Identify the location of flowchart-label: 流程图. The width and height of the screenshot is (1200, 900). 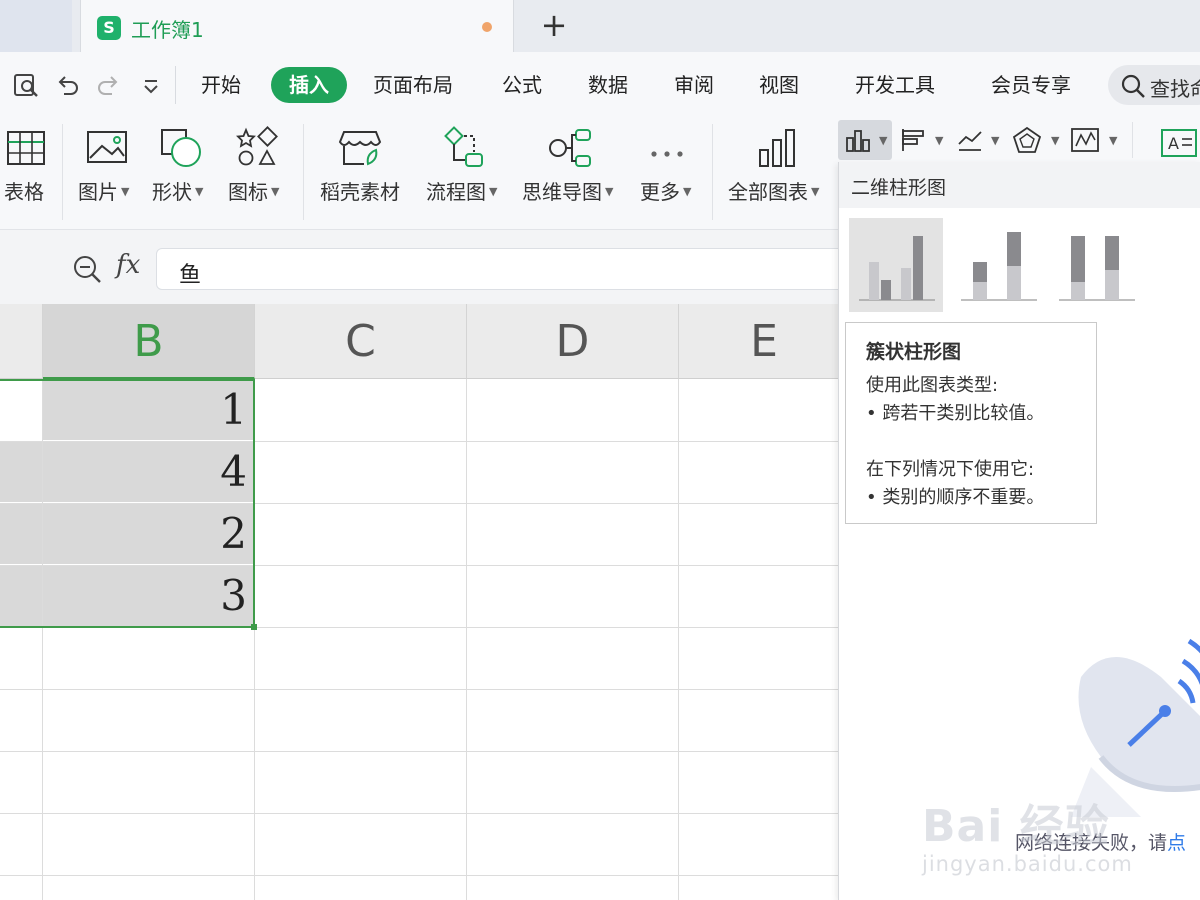
(456, 192).